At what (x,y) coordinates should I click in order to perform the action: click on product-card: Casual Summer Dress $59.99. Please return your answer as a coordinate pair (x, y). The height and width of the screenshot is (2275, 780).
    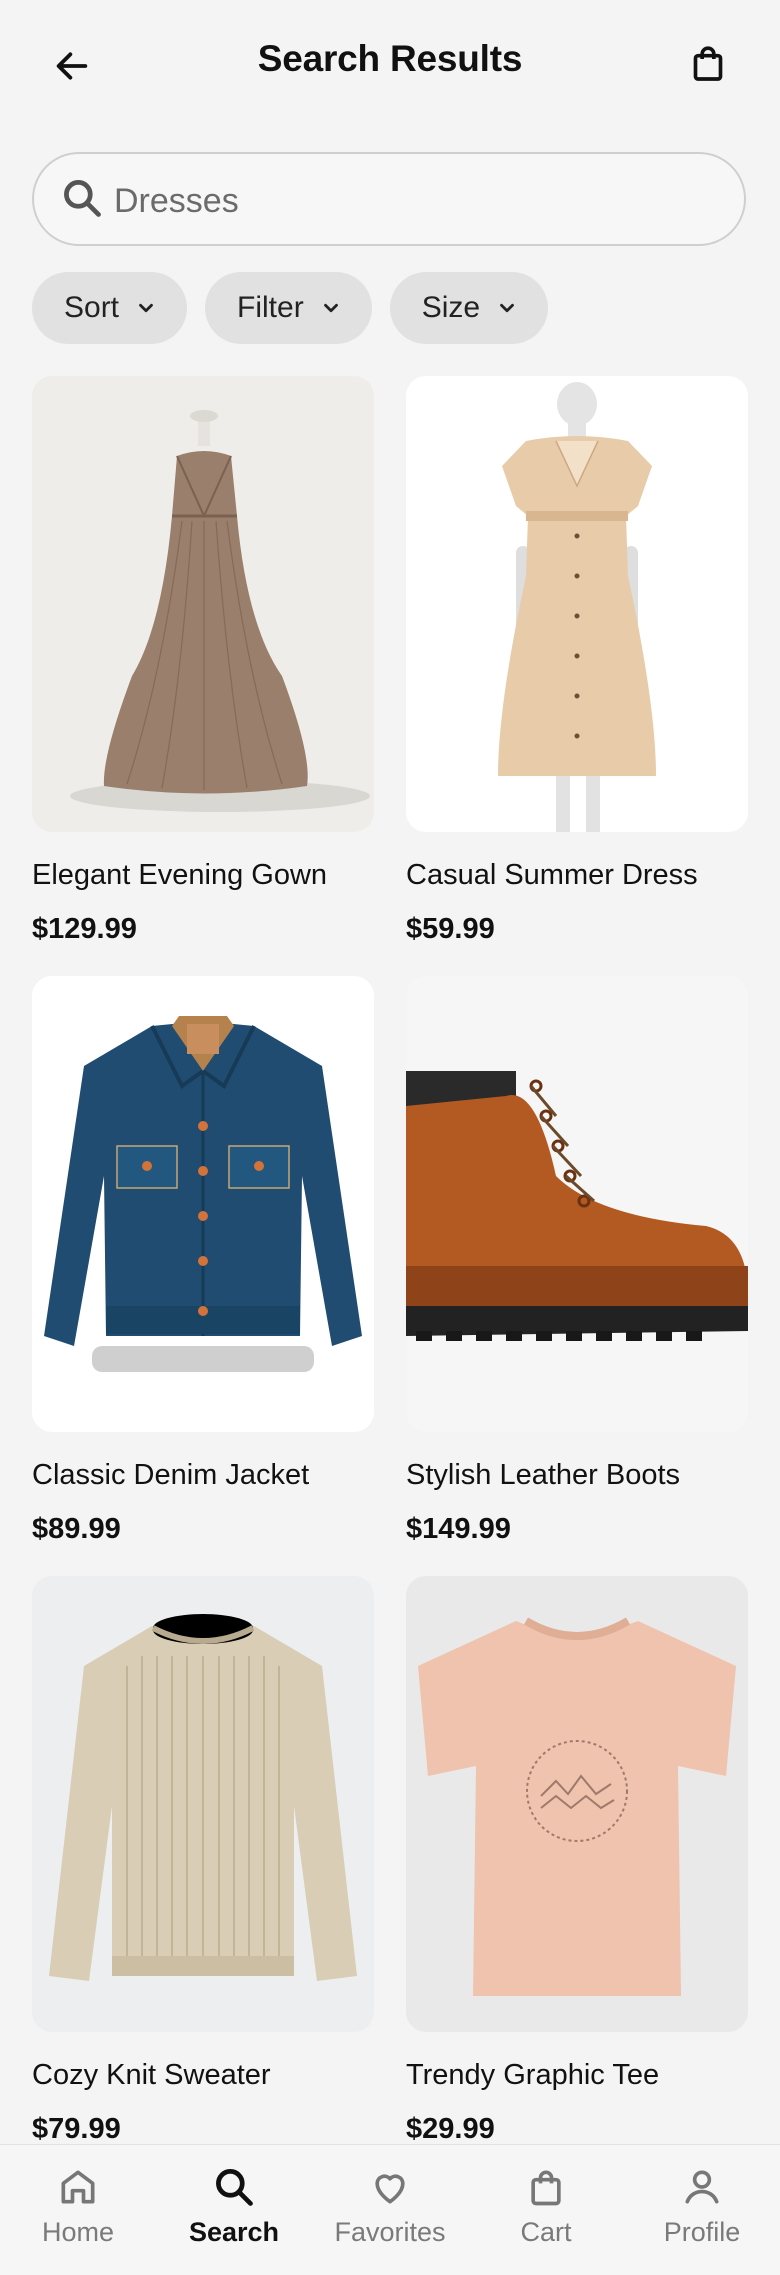
    Looking at the image, I should click on (577, 661).